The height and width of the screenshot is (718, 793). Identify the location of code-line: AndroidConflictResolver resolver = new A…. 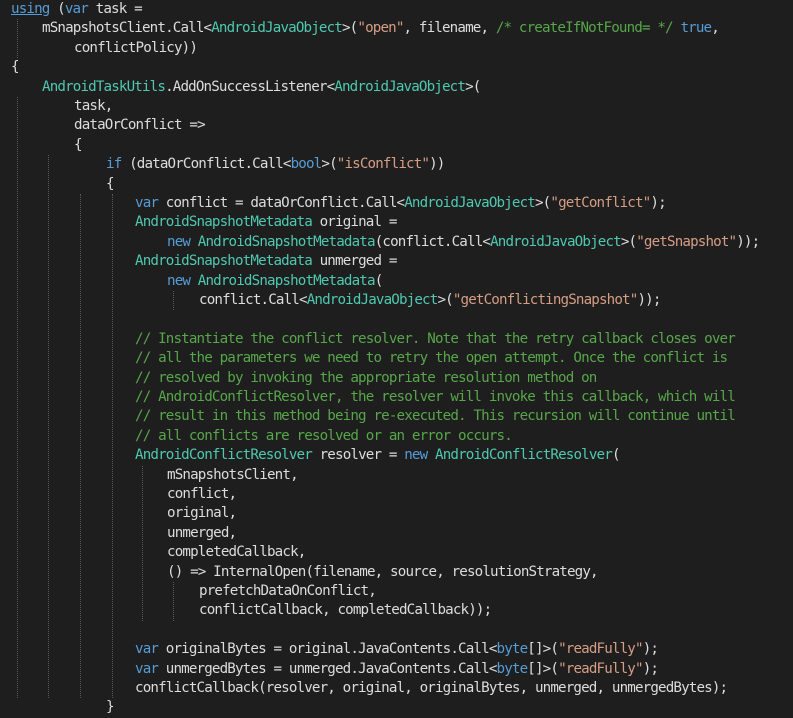
(377, 455).